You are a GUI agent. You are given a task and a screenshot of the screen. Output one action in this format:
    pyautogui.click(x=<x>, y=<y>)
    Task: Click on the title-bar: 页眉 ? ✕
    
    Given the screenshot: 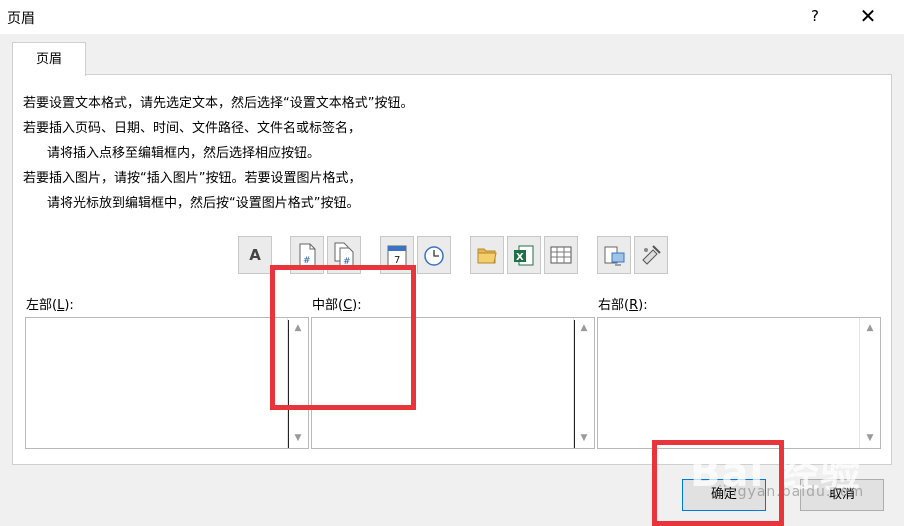 What is the action you would take?
    pyautogui.click(x=452, y=17)
    